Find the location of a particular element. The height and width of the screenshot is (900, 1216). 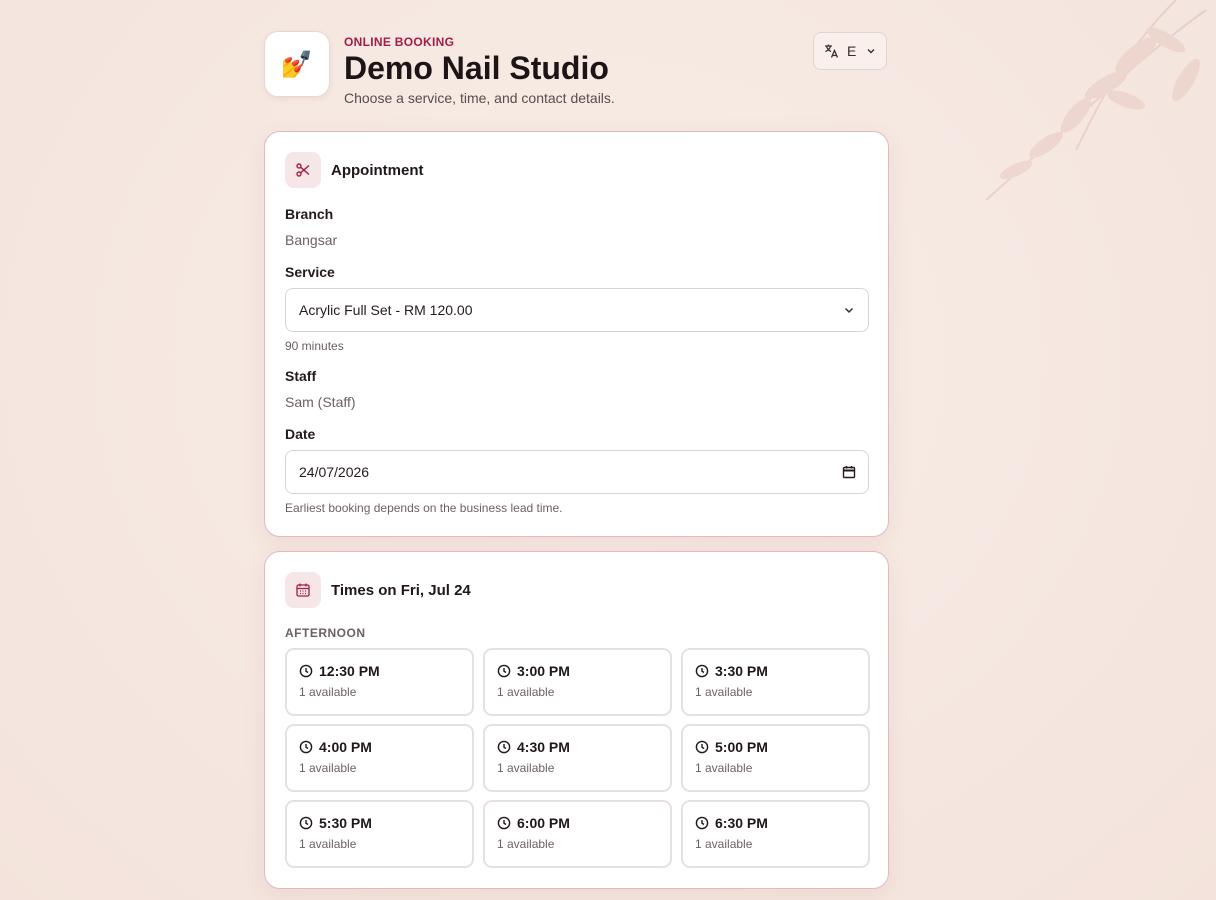

time-slot-time: 3:00 PM is located at coordinates (543, 671).